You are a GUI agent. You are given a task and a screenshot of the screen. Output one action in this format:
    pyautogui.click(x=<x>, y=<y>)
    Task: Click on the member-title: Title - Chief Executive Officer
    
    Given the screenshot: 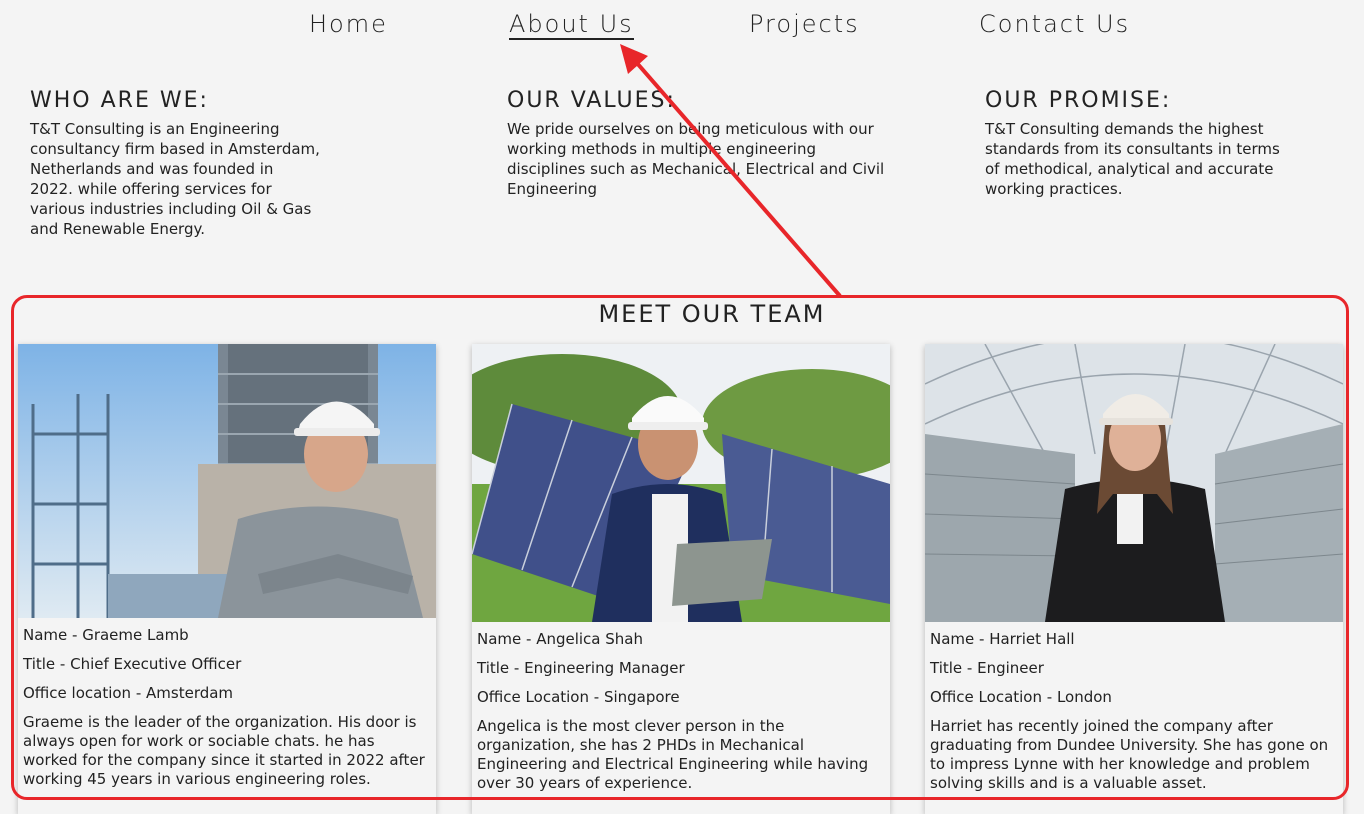 What is the action you would take?
    pyautogui.click(x=132, y=664)
    